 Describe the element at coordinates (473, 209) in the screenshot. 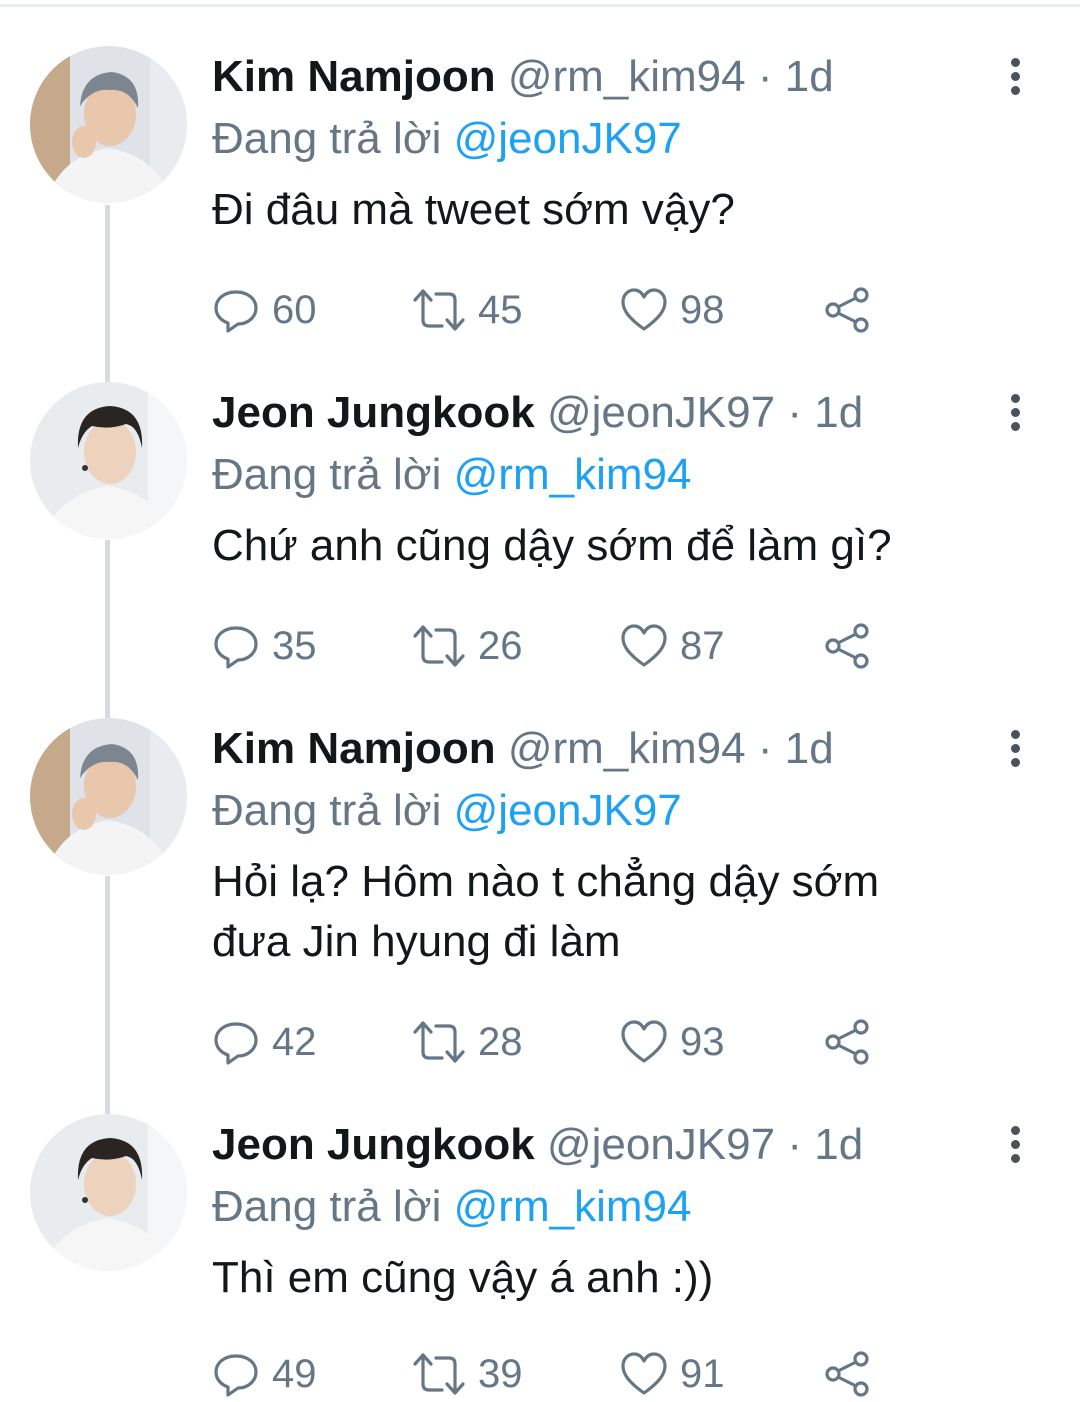

I see `tweet-text: Đi đâu mà tweet sớm vậy?` at that location.